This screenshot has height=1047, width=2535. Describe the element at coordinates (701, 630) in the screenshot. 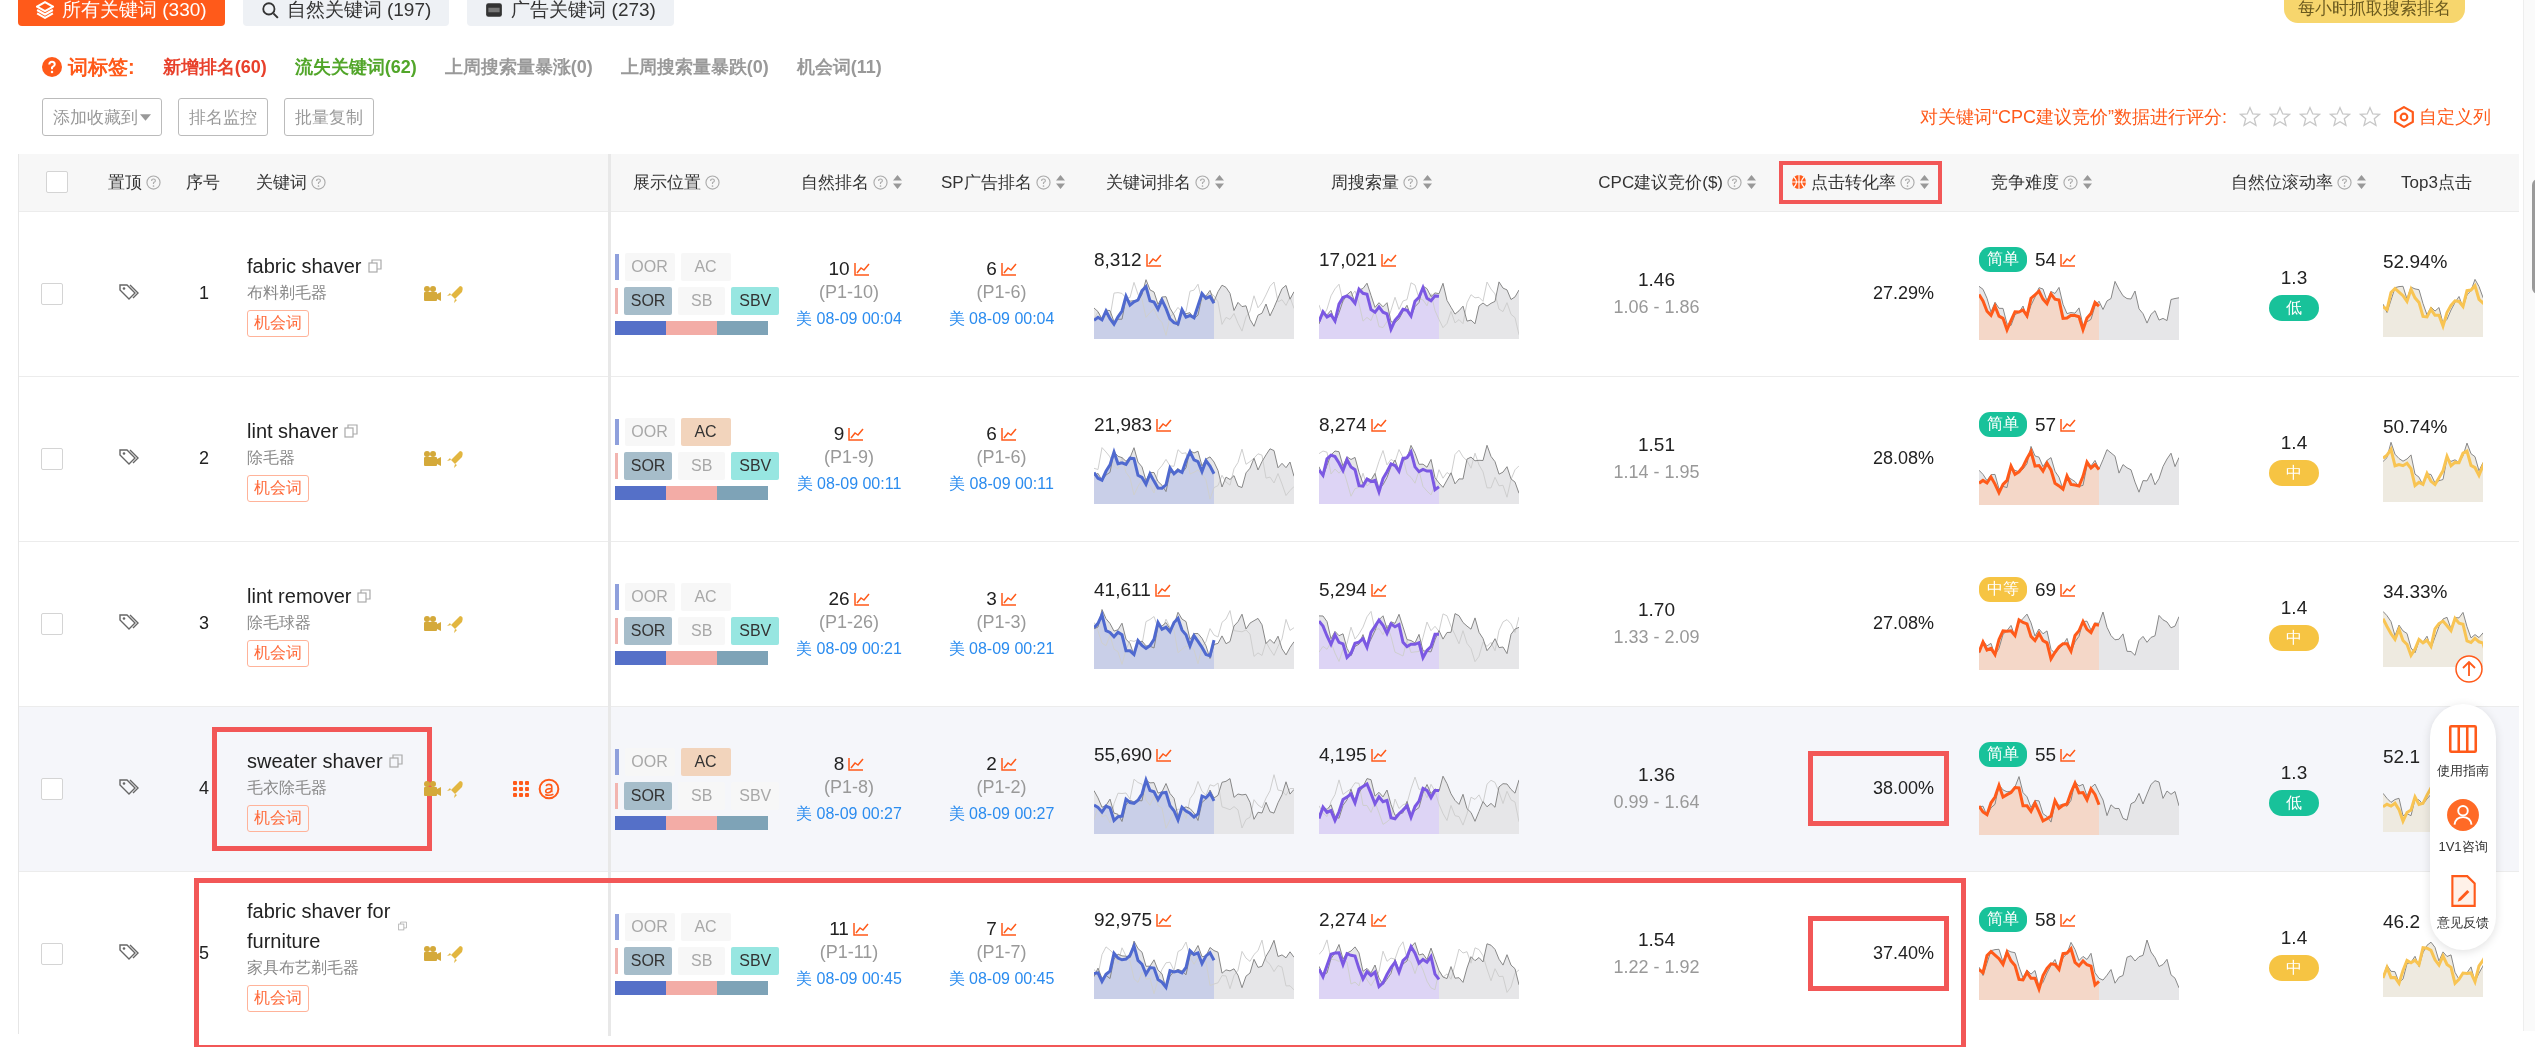

I see `placement-badge: SB` at that location.